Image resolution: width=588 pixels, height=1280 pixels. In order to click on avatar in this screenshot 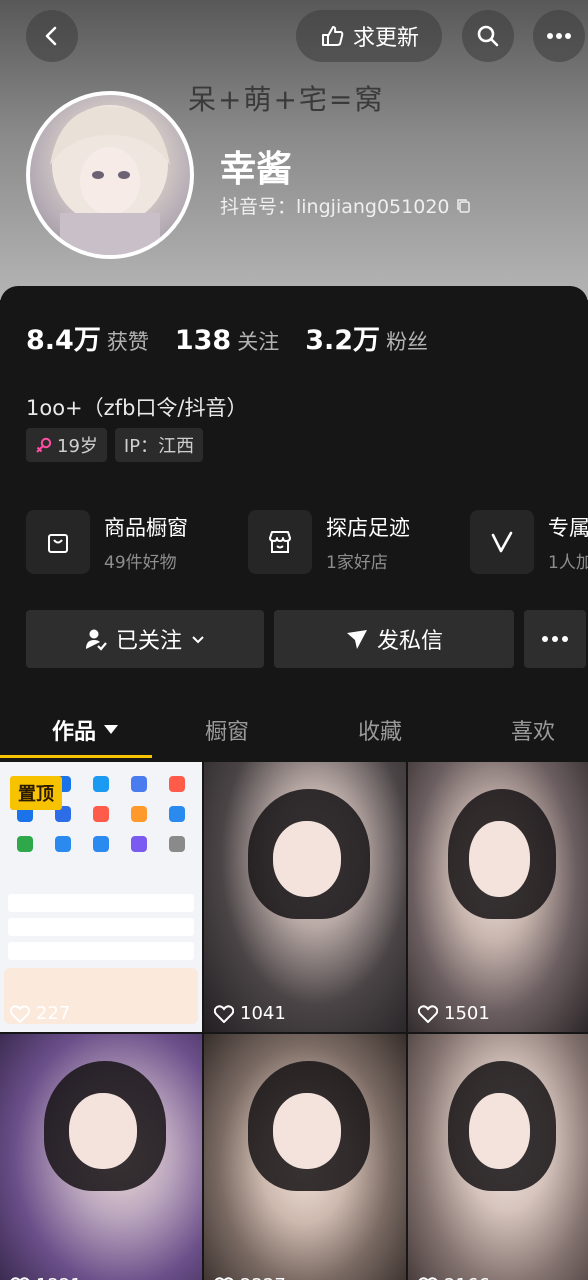, I will do `click(110, 175)`.